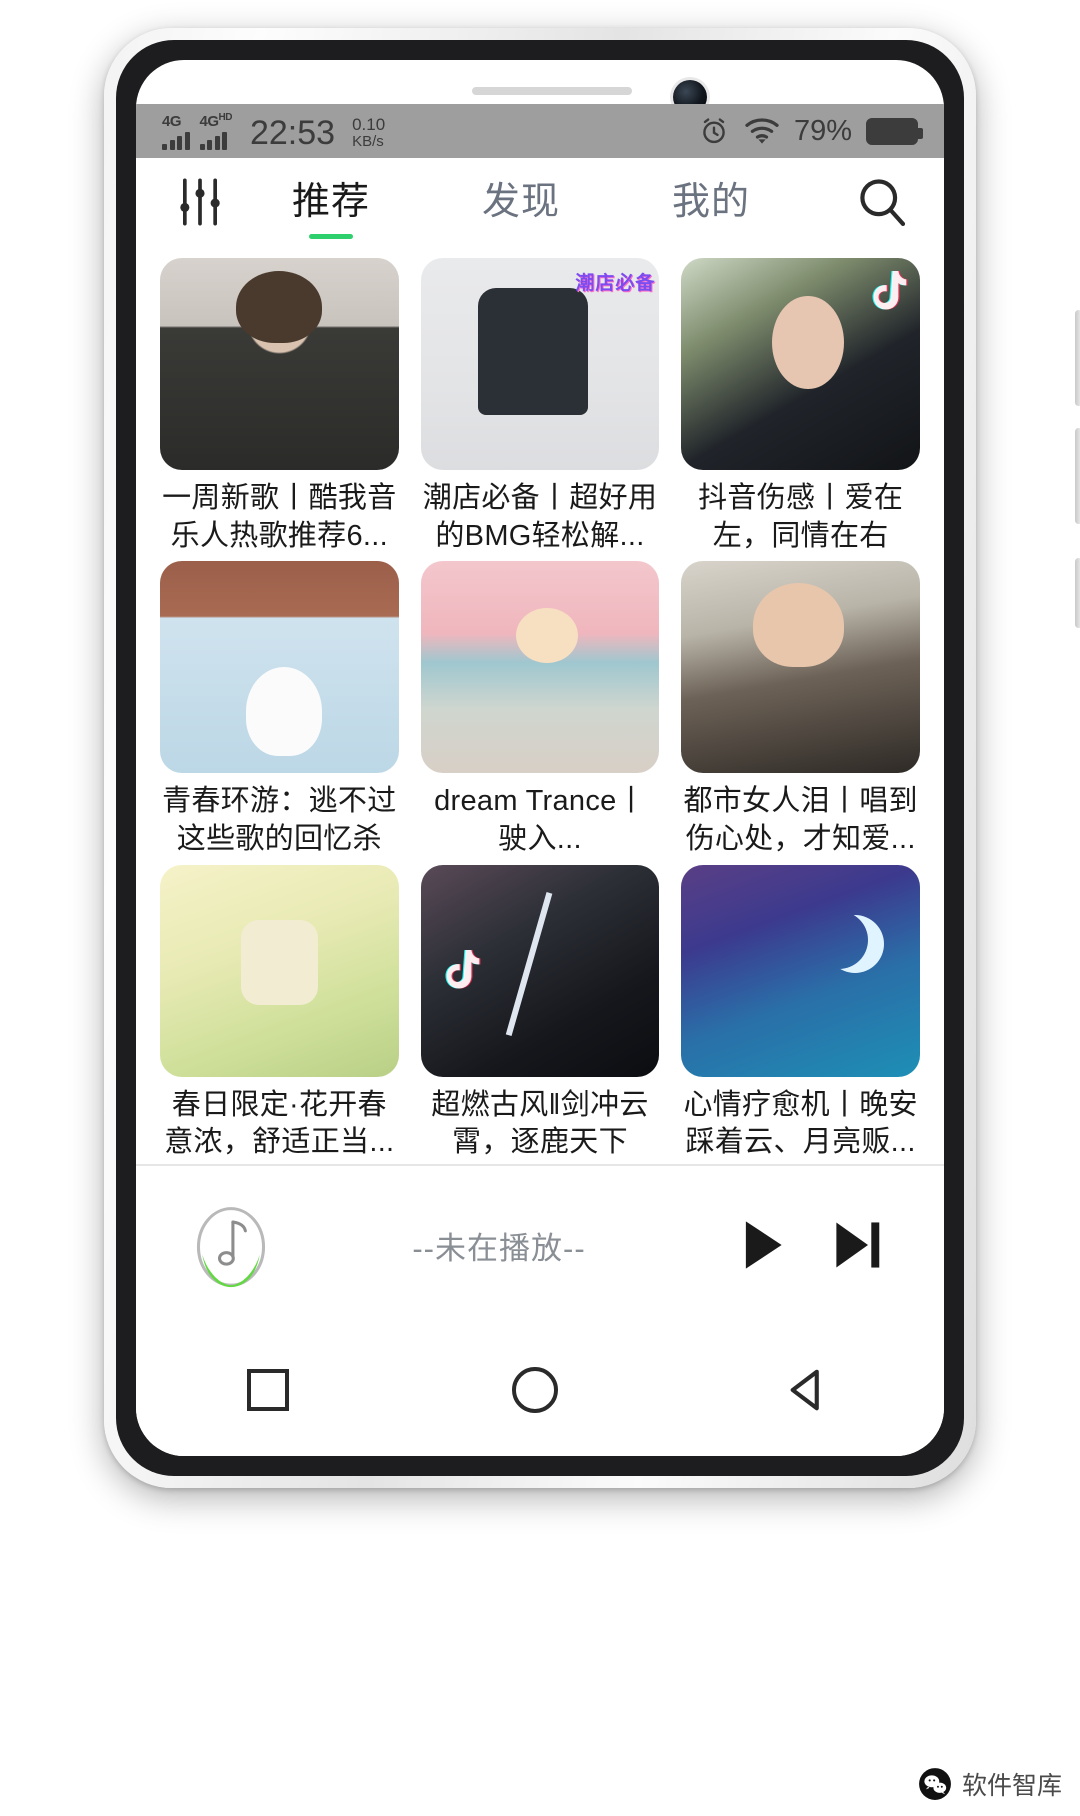  Describe the element at coordinates (1077, 593) in the screenshot. I see `power-button` at that location.